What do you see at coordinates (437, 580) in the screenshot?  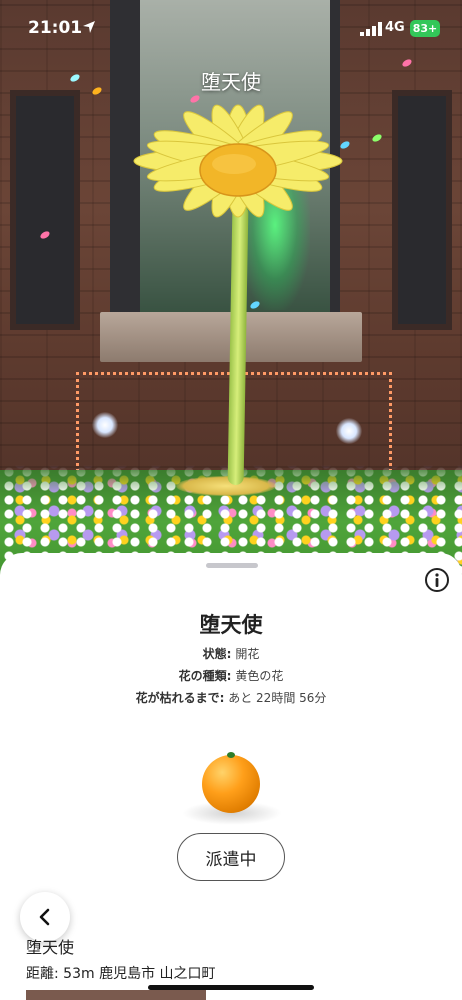 I see `info-circle-icon` at bounding box center [437, 580].